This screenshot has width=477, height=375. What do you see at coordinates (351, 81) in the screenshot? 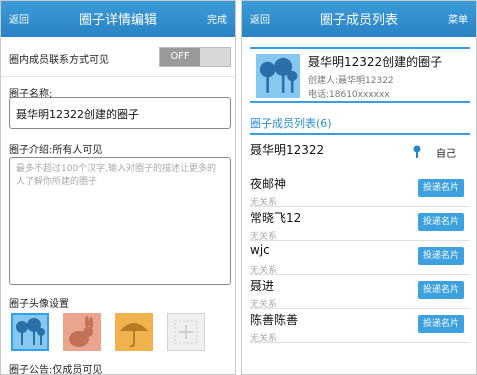
I see `group-creator: 创建人:聂华明12322` at bounding box center [351, 81].